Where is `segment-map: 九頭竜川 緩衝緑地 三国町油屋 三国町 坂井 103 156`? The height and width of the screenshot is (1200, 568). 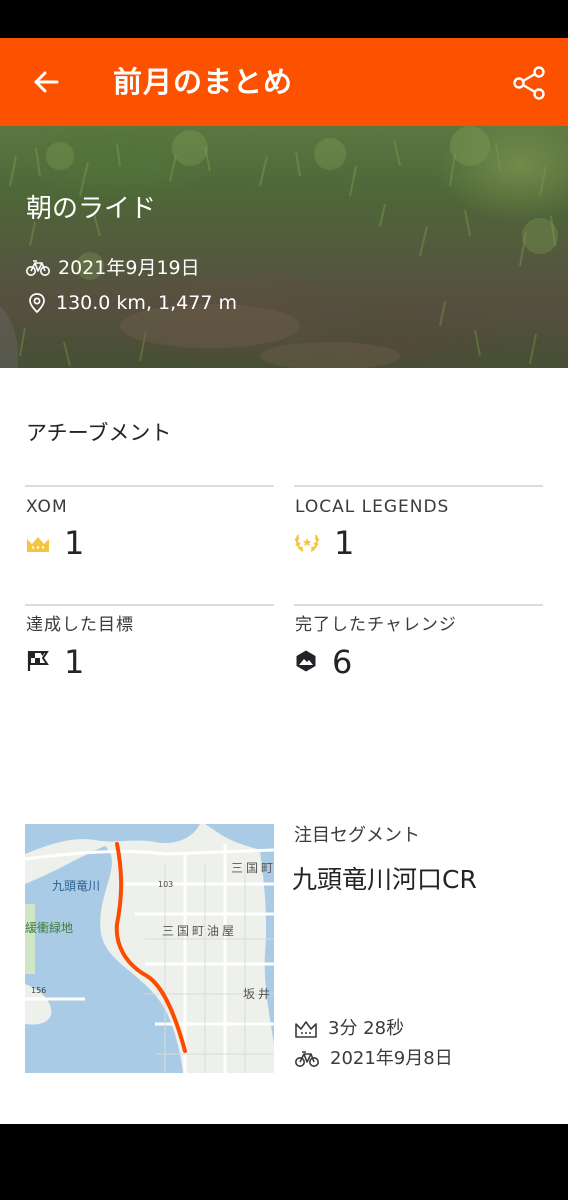
segment-map: 九頭竜川 緩衝緑地 三国町油屋 三国町 坂井 103 156 is located at coordinates (149, 948).